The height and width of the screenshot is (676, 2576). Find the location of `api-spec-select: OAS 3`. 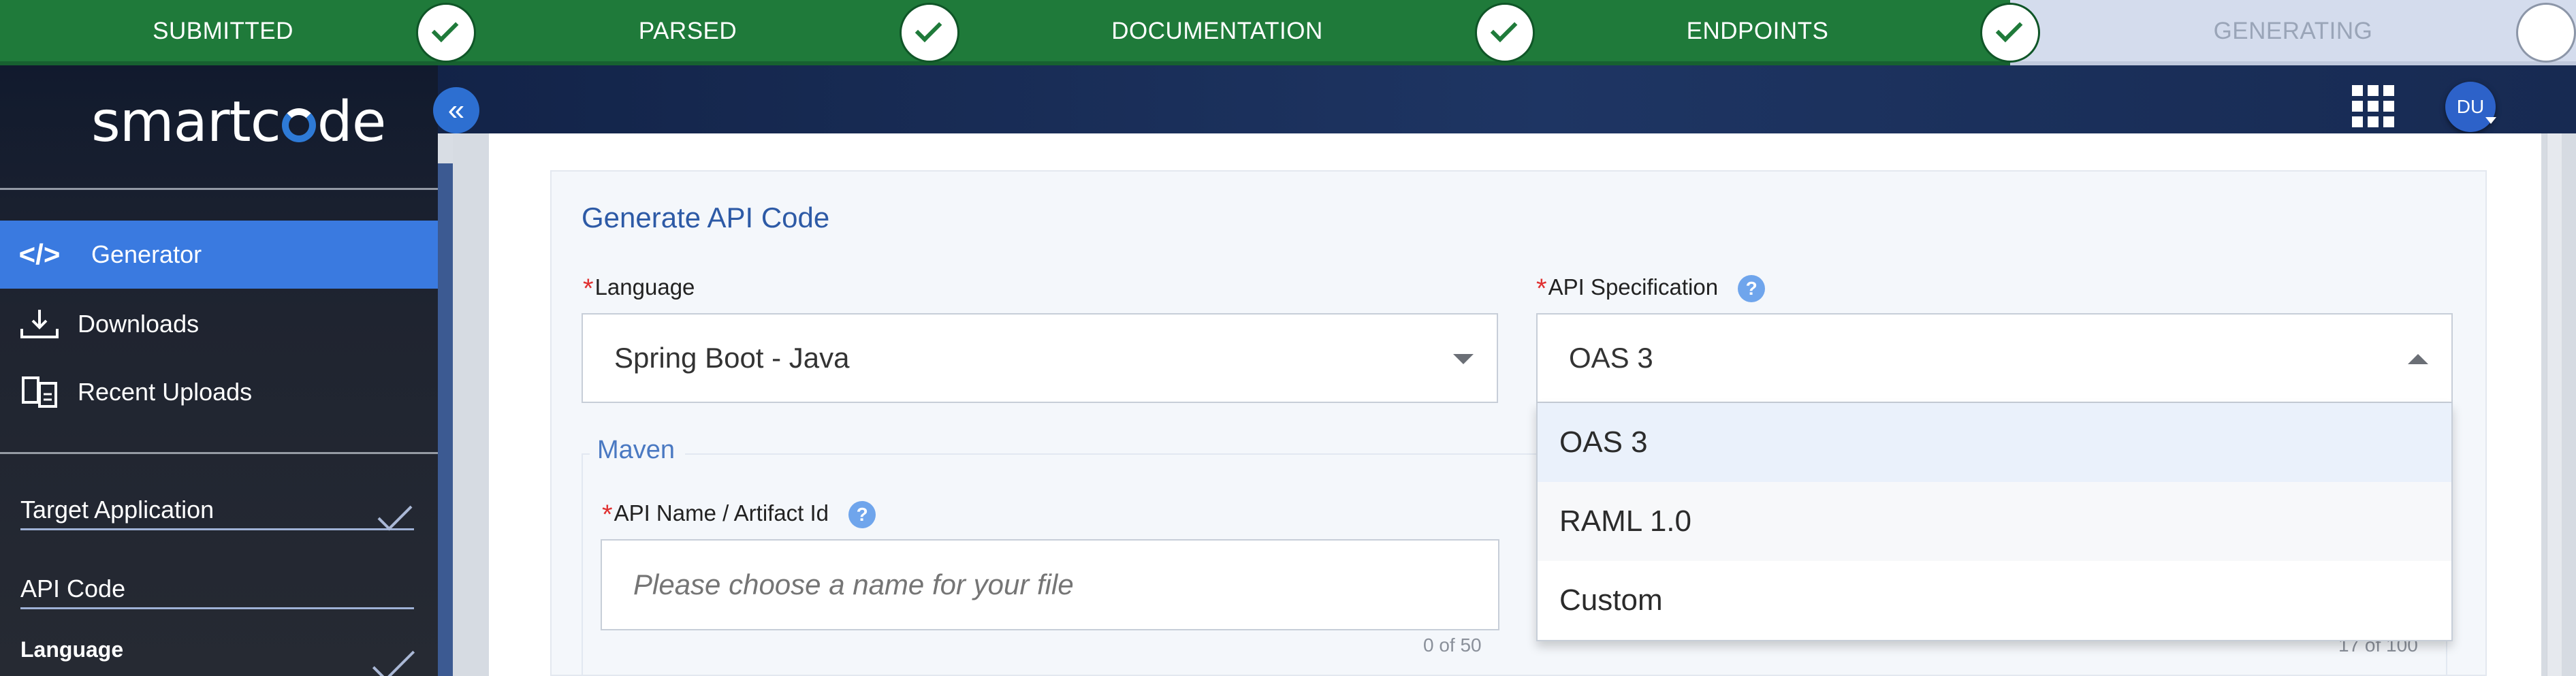

api-spec-select: OAS 3 is located at coordinates (1994, 358).